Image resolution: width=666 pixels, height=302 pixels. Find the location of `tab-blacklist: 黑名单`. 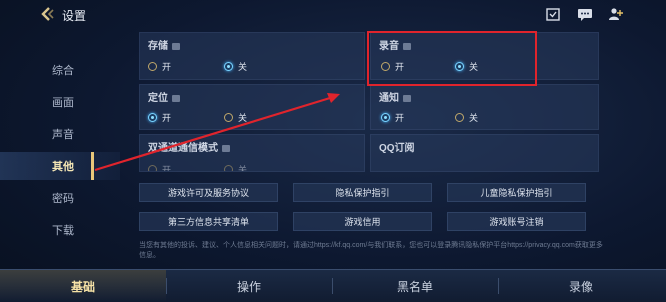

tab-blacklist: 黑名单 is located at coordinates (415, 286).